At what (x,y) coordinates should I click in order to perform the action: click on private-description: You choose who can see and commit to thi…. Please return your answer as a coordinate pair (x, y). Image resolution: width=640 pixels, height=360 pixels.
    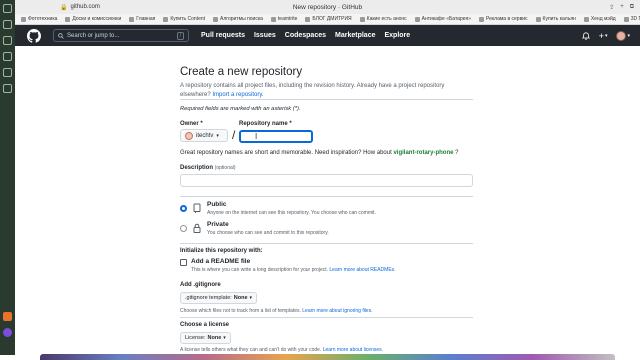
    Looking at the image, I should click on (268, 233).